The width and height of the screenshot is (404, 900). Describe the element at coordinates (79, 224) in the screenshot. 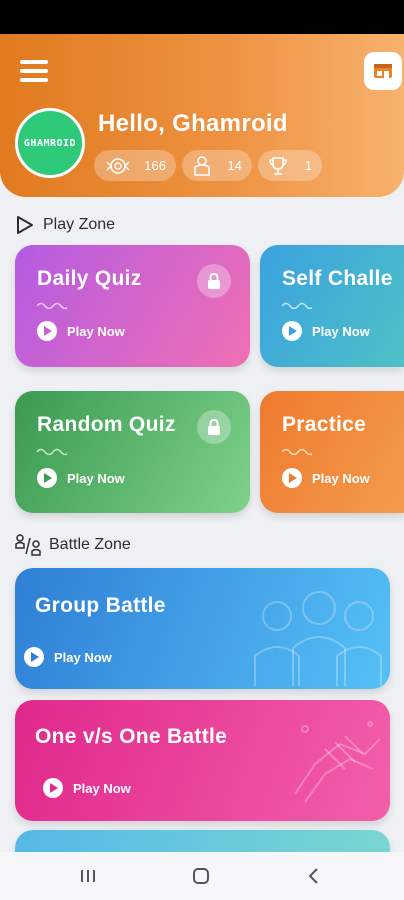

I see `play-zone-title: Play Zone` at that location.